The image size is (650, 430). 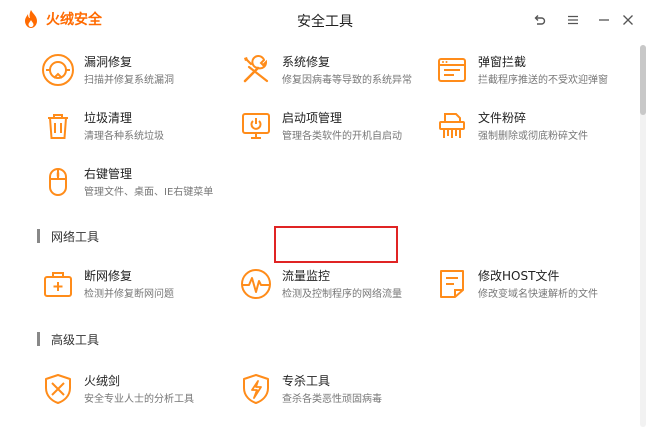 I want to click on section-title: 高级工具, so click(x=75, y=339).